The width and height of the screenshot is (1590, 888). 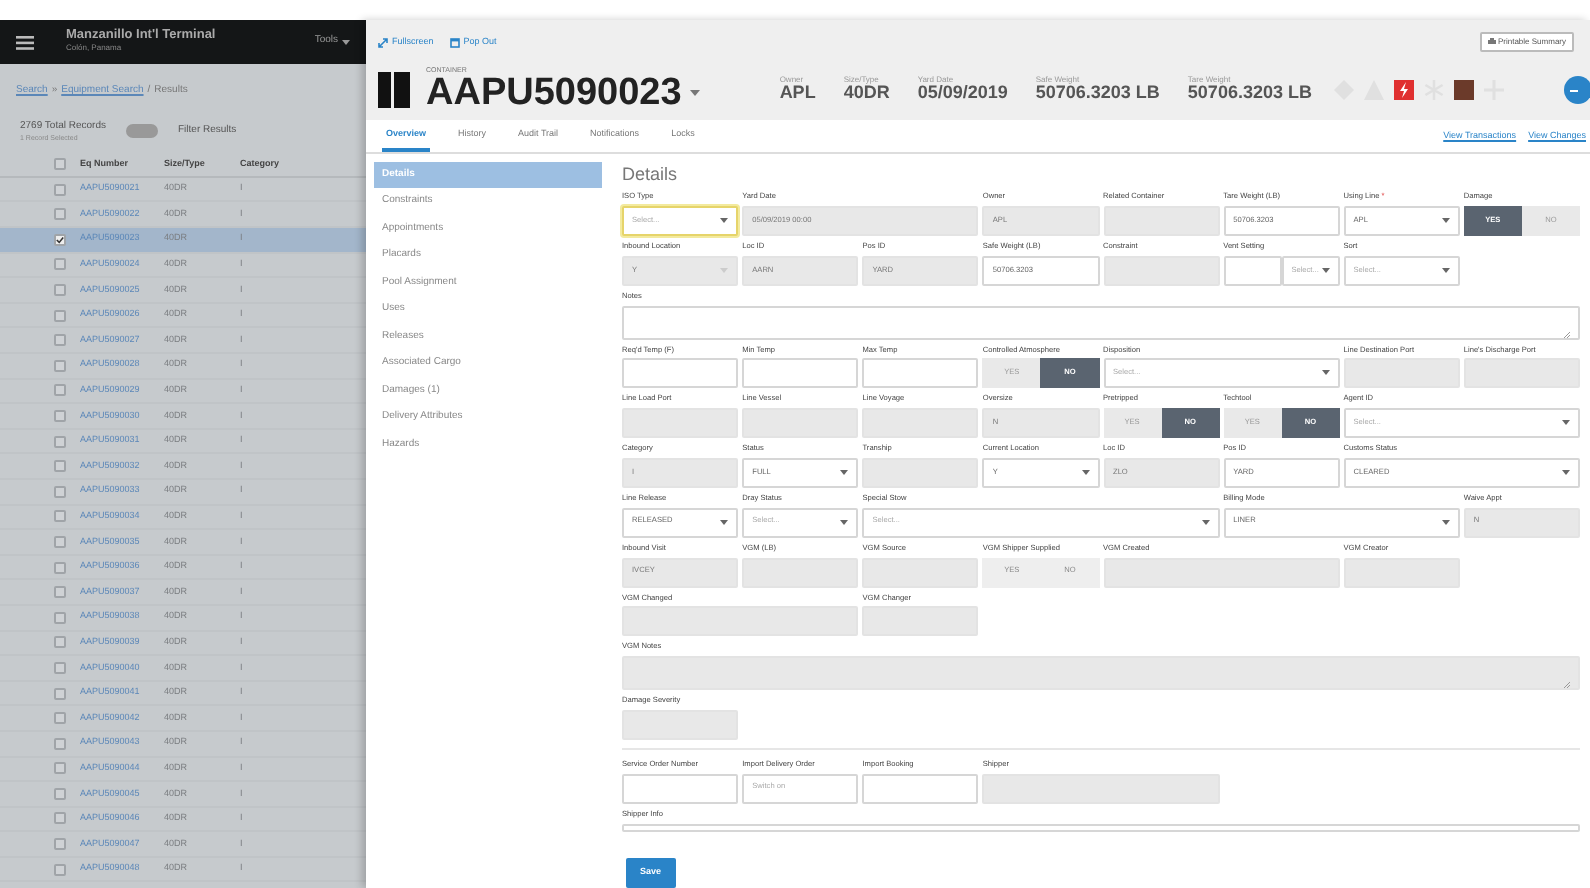 What do you see at coordinates (394, 90) in the screenshot?
I see `container-icon` at bounding box center [394, 90].